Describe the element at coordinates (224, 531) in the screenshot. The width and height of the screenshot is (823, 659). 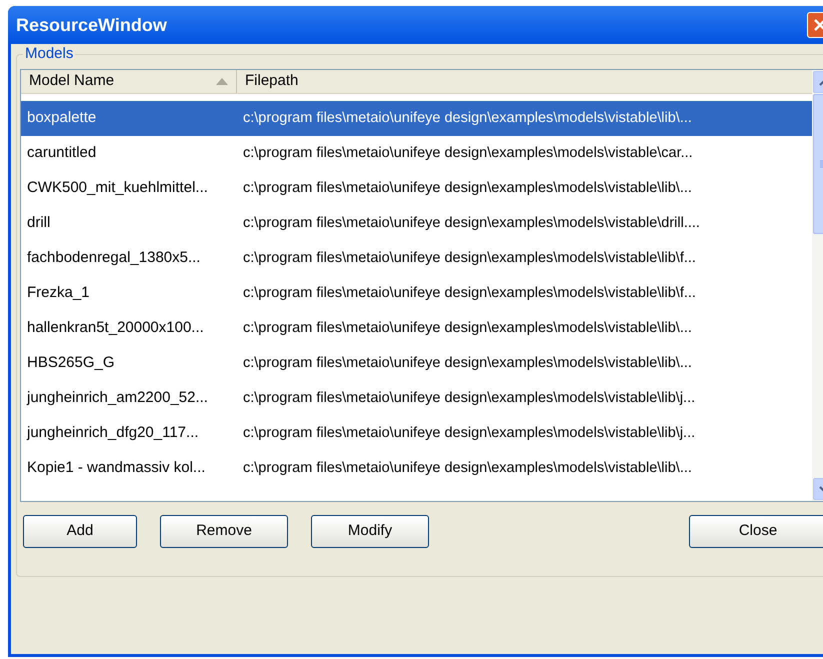
I see `dialog-button: Remove` at that location.